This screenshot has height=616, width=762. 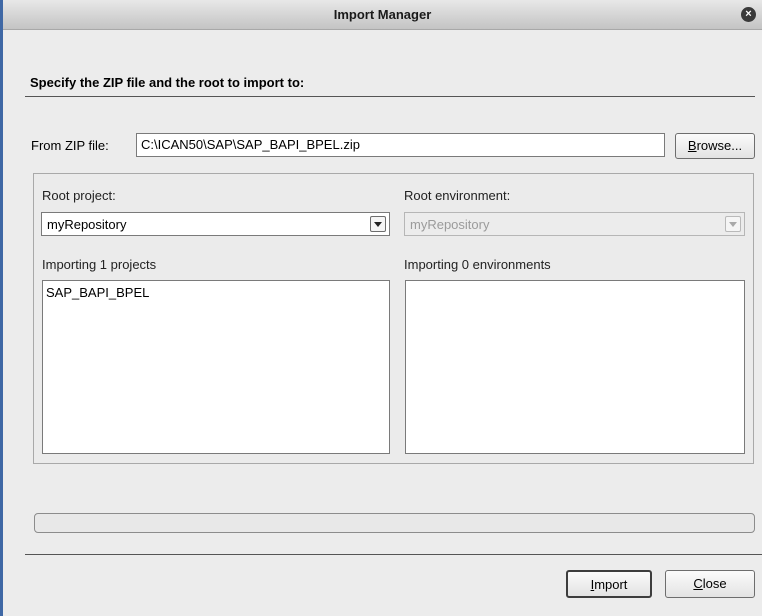 What do you see at coordinates (574, 224) in the screenshot?
I see `root-environment-select: myRepository` at bounding box center [574, 224].